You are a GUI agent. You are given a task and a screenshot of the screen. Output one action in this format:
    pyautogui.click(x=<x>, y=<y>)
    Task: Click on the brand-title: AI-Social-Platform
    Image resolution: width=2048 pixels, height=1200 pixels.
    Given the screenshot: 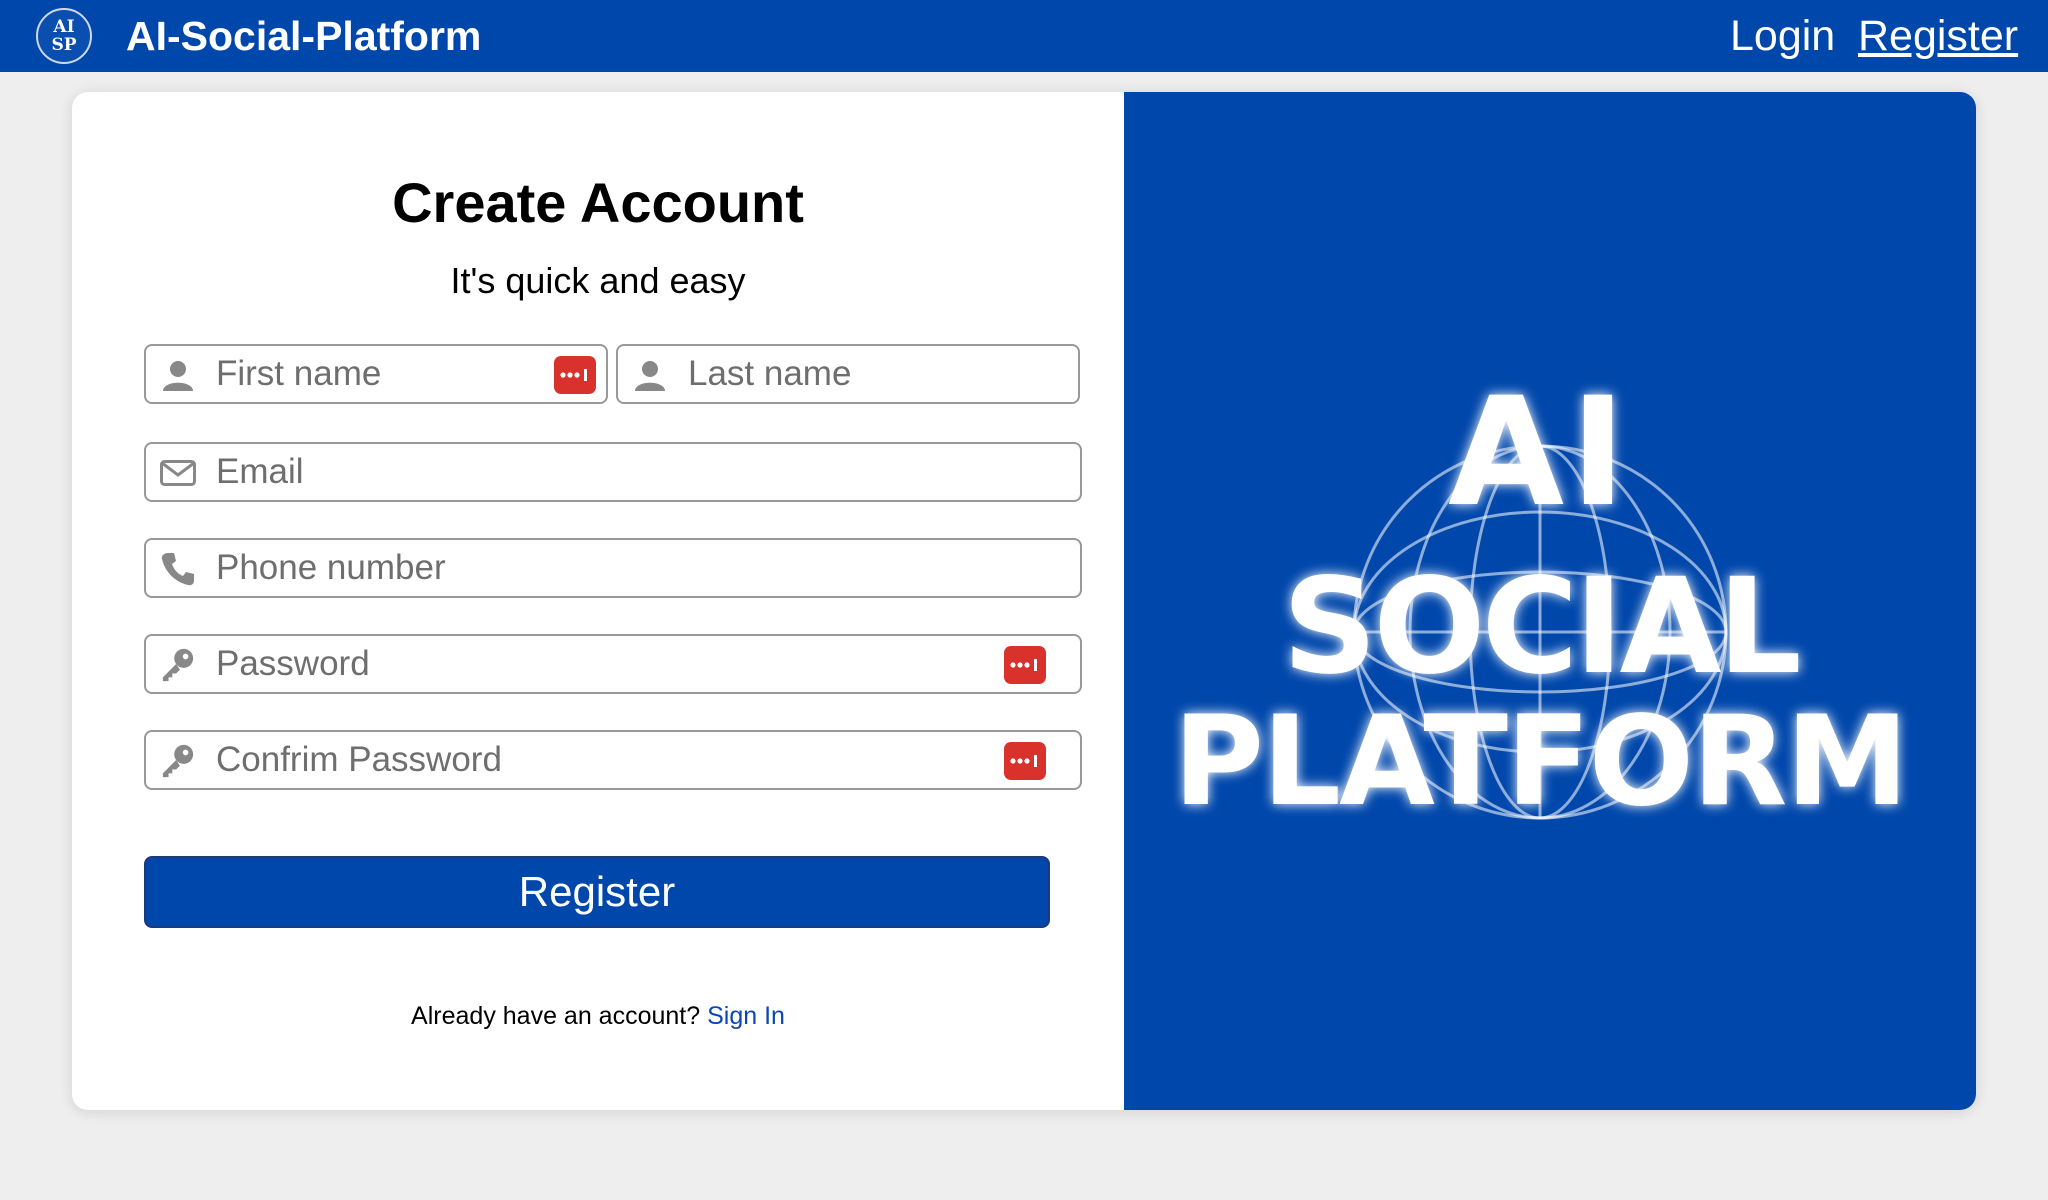 What is the action you would take?
    pyautogui.click(x=303, y=36)
    